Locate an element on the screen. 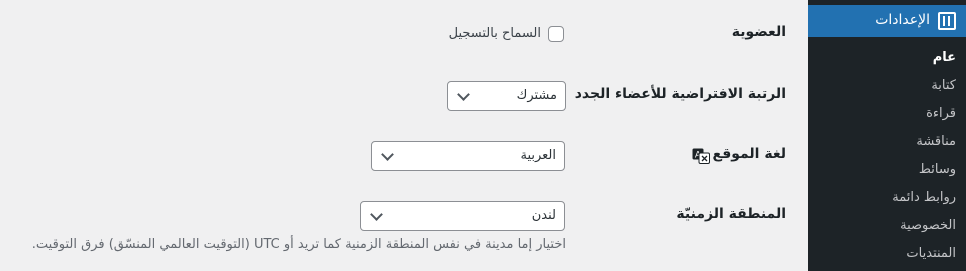  submenu-item-reading: قراءة is located at coordinates (887, 114).